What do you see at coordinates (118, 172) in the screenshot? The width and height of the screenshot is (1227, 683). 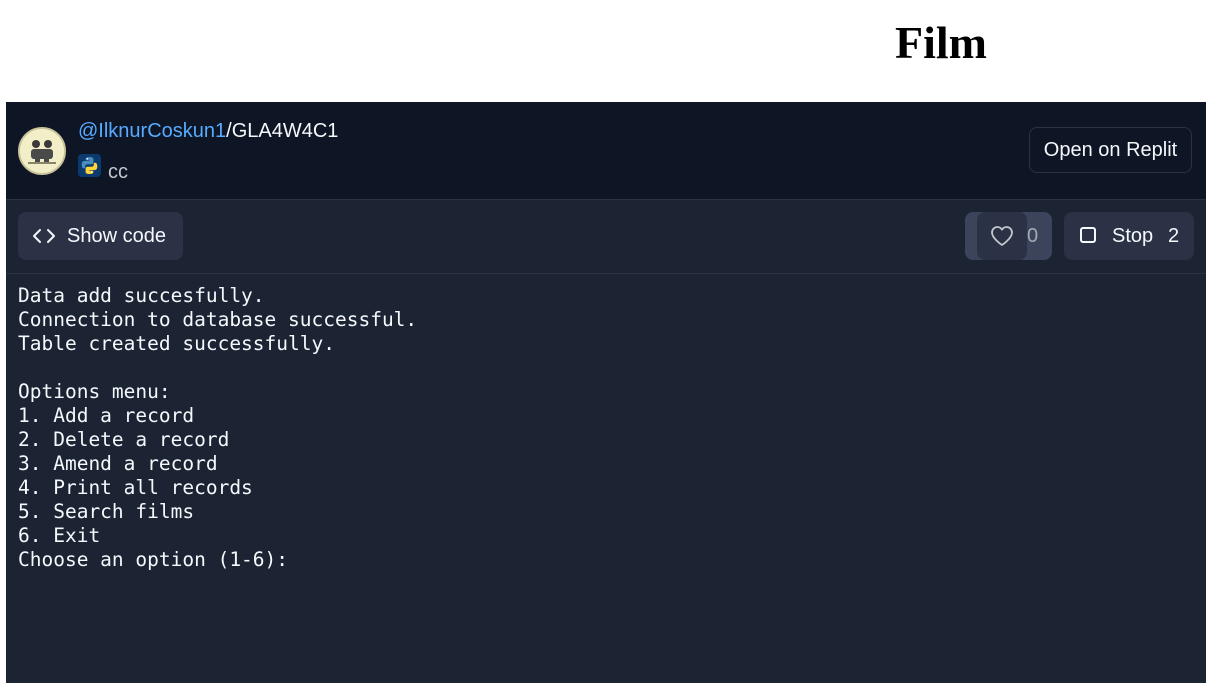 I see `repl-description: cc` at bounding box center [118, 172].